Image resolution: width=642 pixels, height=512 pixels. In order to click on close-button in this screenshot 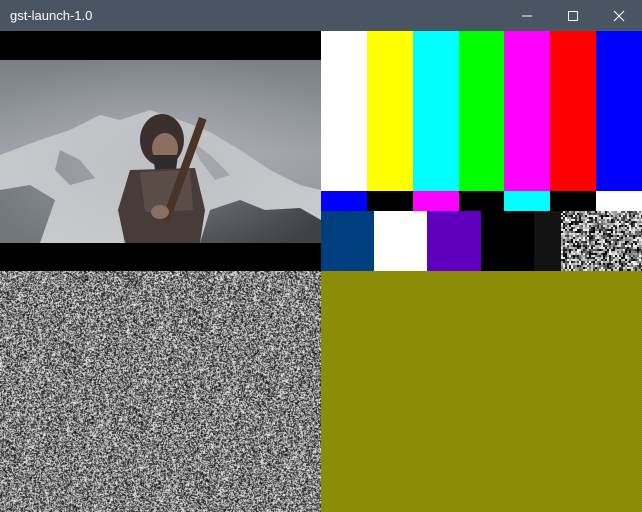, I will do `click(619, 15)`.